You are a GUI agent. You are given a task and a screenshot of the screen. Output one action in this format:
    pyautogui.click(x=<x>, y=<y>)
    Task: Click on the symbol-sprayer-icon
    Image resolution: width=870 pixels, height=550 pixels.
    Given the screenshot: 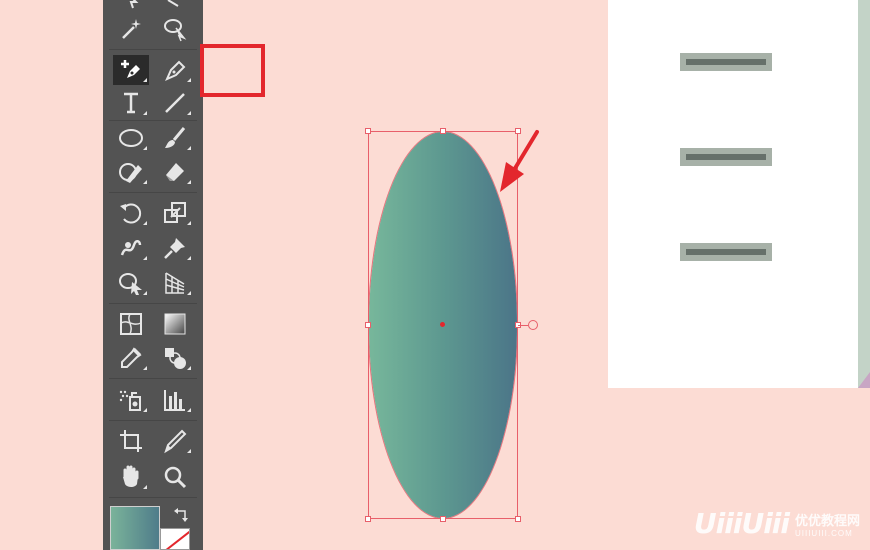 What is the action you would take?
    pyautogui.click(x=130, y=400)
    